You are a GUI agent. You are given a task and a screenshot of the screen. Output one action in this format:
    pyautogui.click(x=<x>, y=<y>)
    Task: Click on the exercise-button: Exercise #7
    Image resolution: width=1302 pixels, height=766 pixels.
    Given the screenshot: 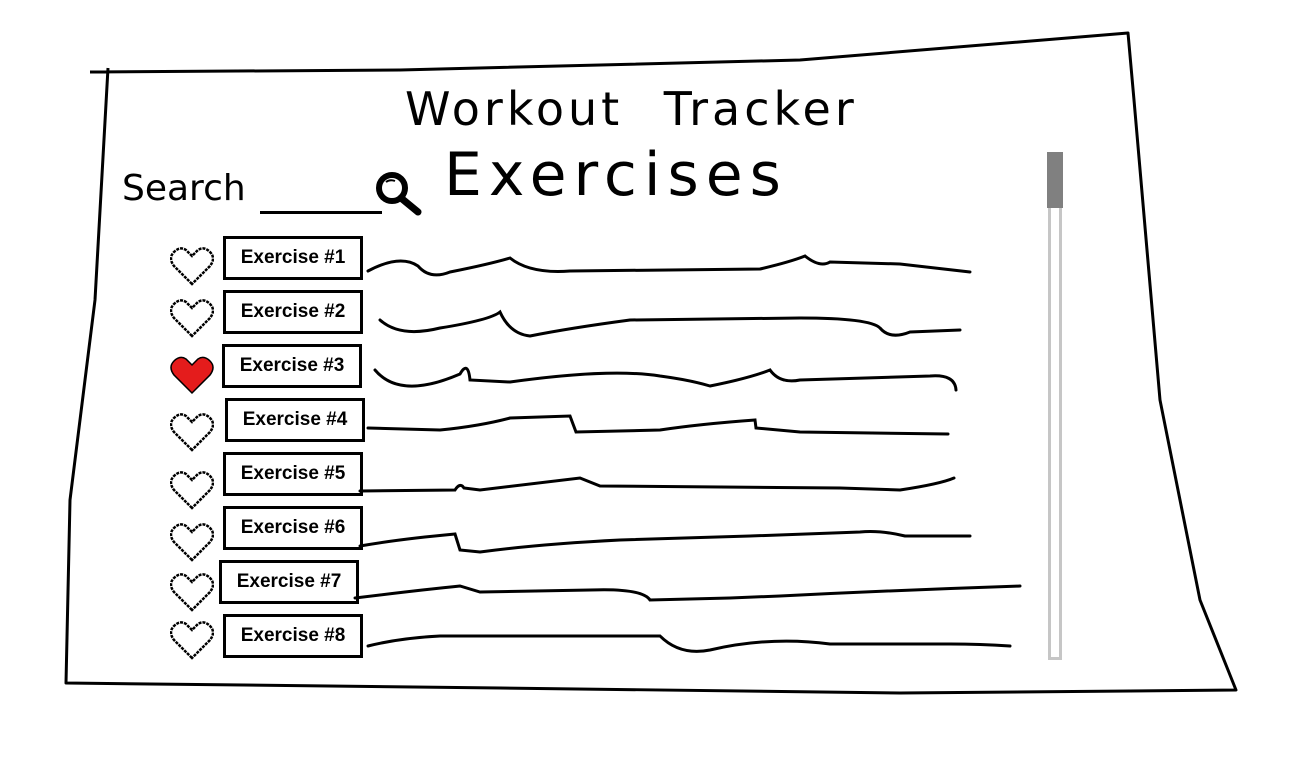 What is the action you would take?
    pyautogui.click(x=289, y=582)
    